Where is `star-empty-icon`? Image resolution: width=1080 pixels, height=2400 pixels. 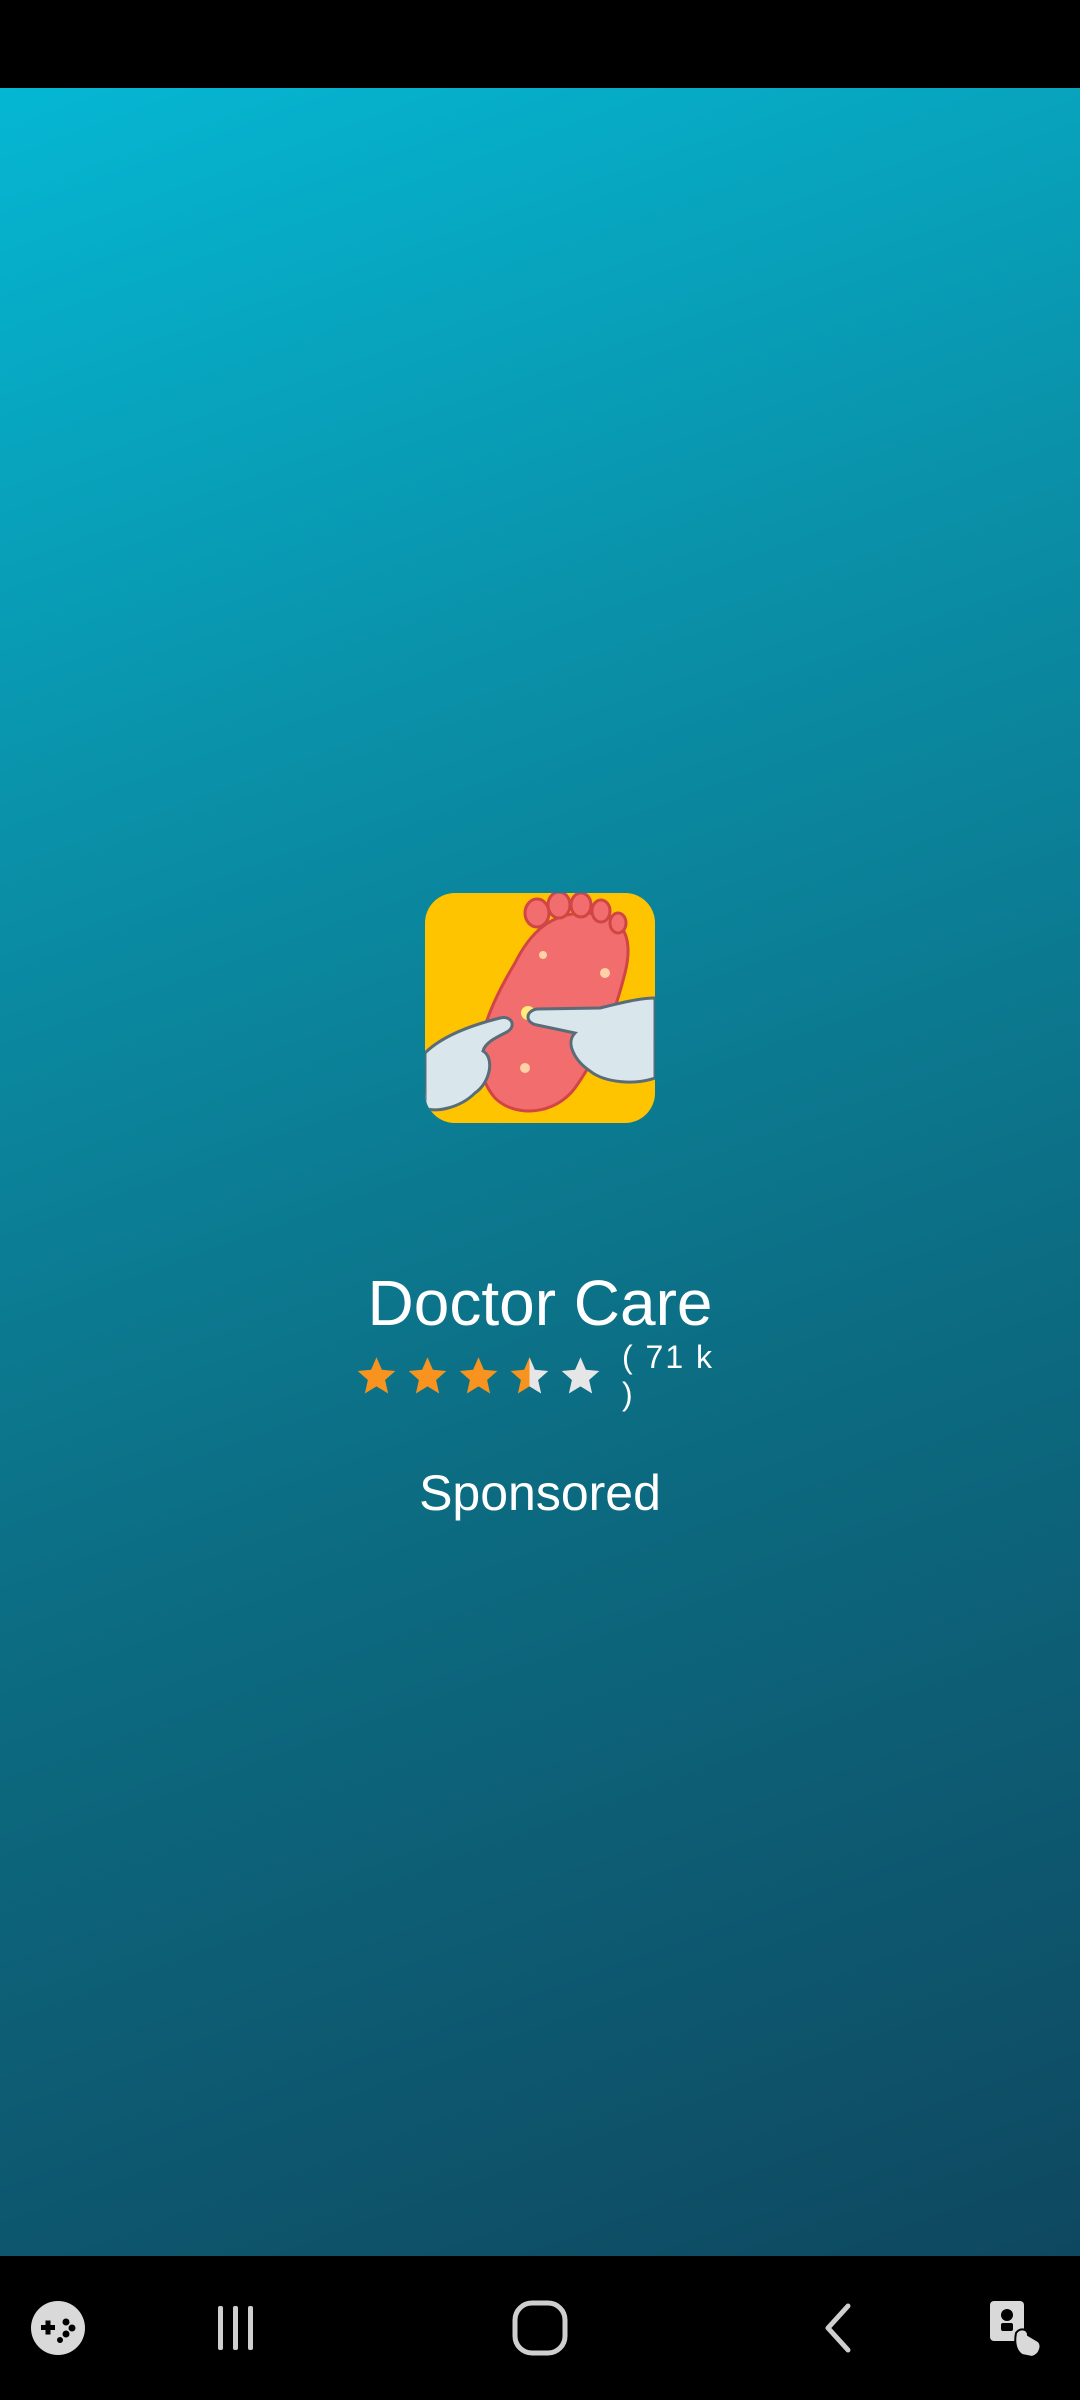
star-empty-icon is located at coordinates (580, 1375).